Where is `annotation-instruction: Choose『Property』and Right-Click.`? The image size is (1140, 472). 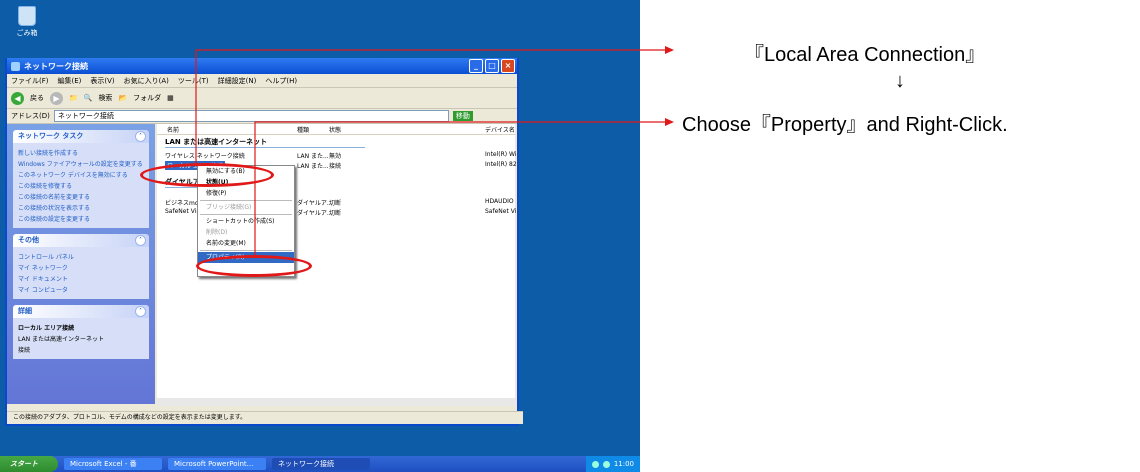 annotation-instruction: Choose『Property』and Right-Click. is located at coordinates (845, 125).